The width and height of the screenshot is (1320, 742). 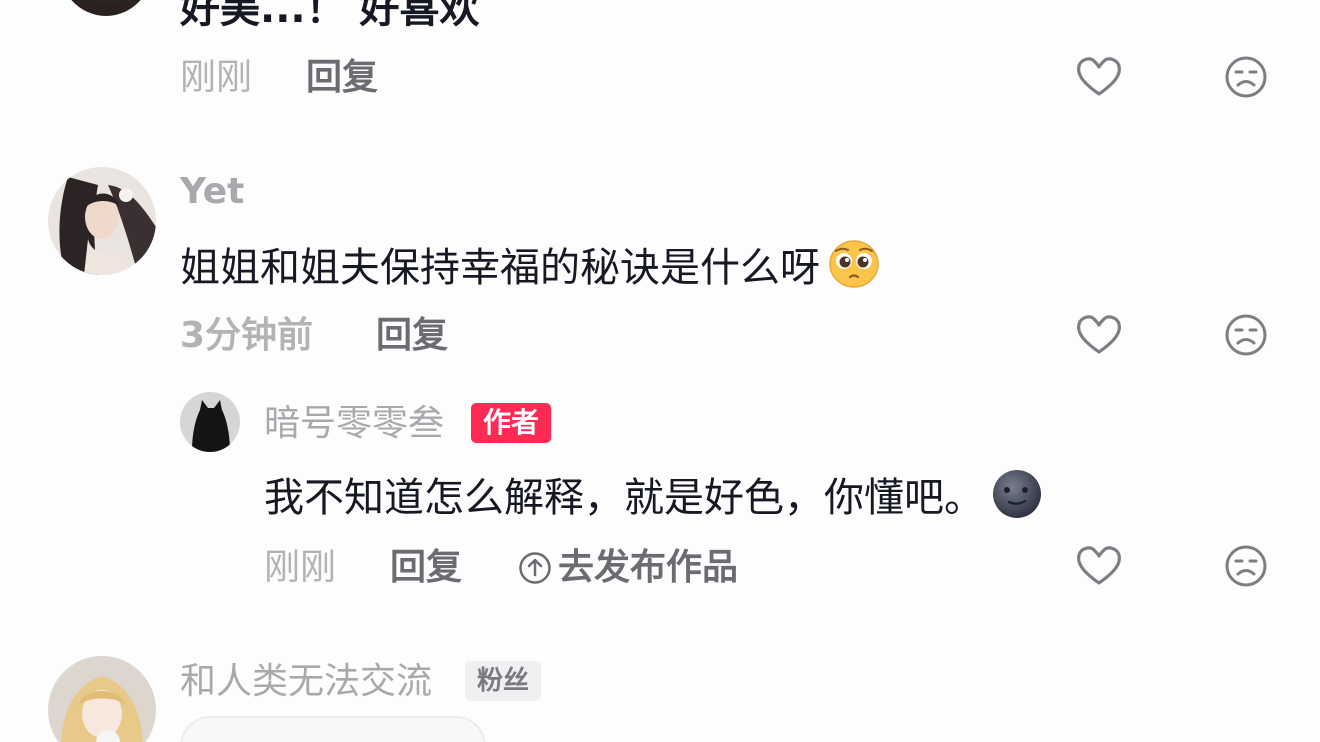 What do you see at coordinates (330, 16) in the screenshot?
I see `comment-text: 好美...！ 好喜欢` at bounding box center [330, 16].